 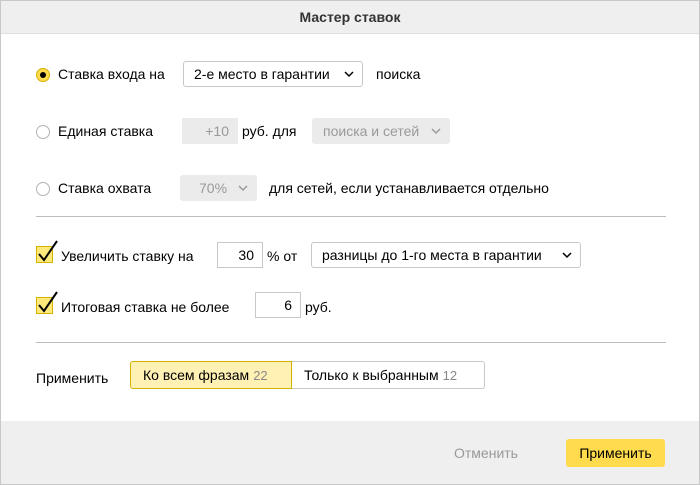 What do you see at coordinates (213, 188) in the screenshot?
I see `coverage-bid-value: 70%` at bounding box center [213, 188].